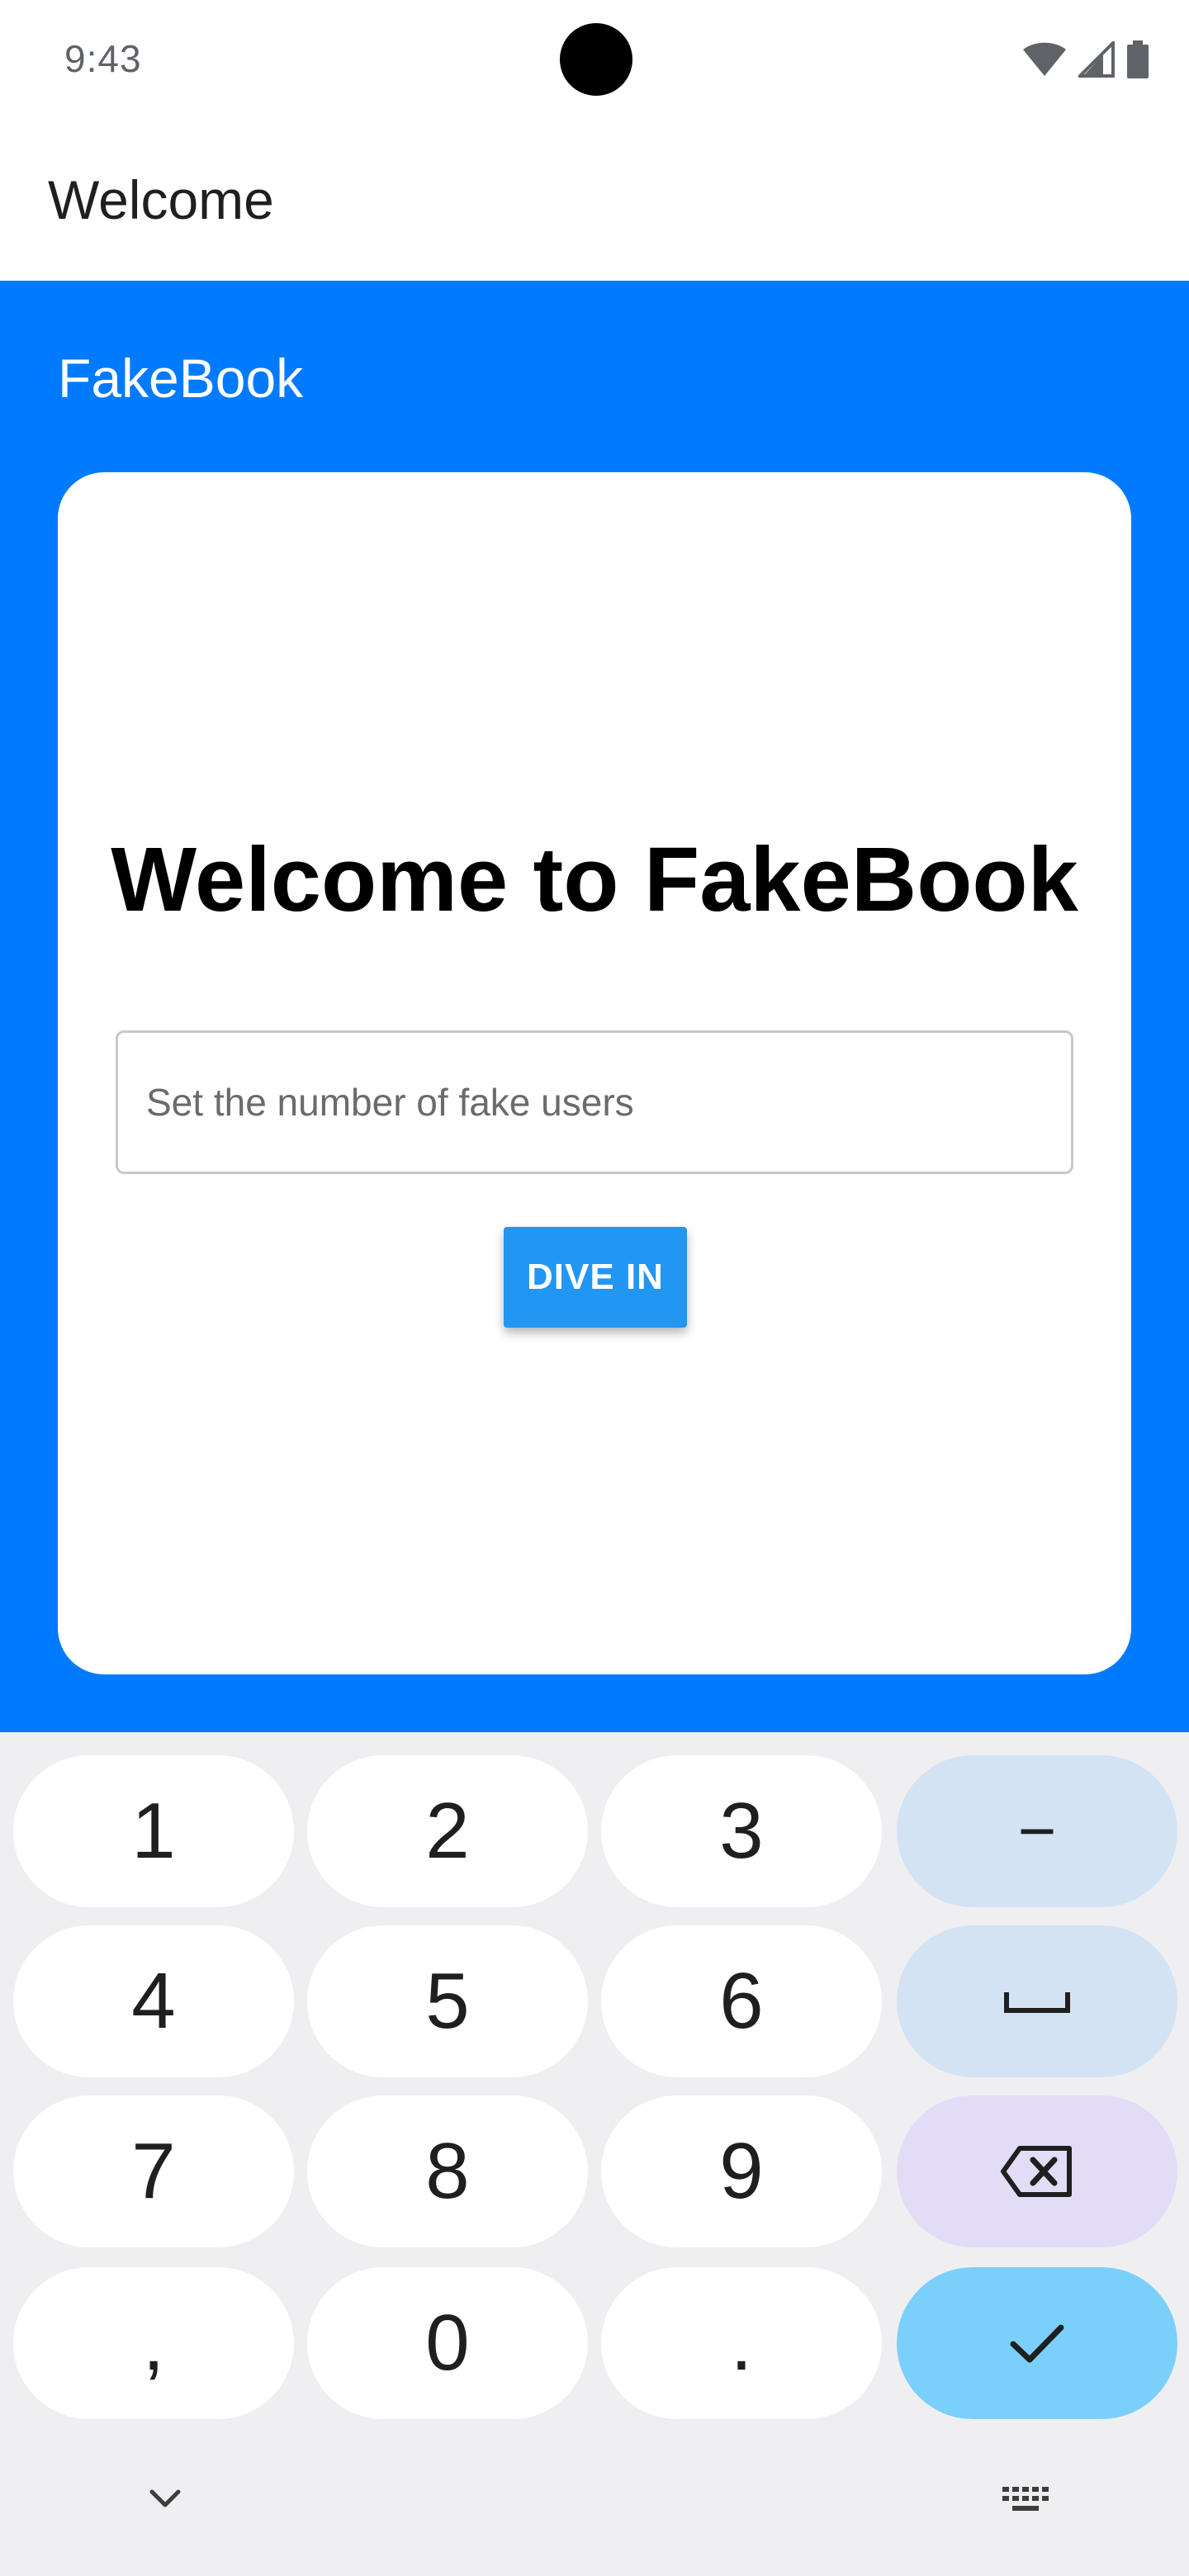 Image resolution: width=1189 pixels, height=2576 pixels. I want to click on wifi-icon, so click(1044, 59).